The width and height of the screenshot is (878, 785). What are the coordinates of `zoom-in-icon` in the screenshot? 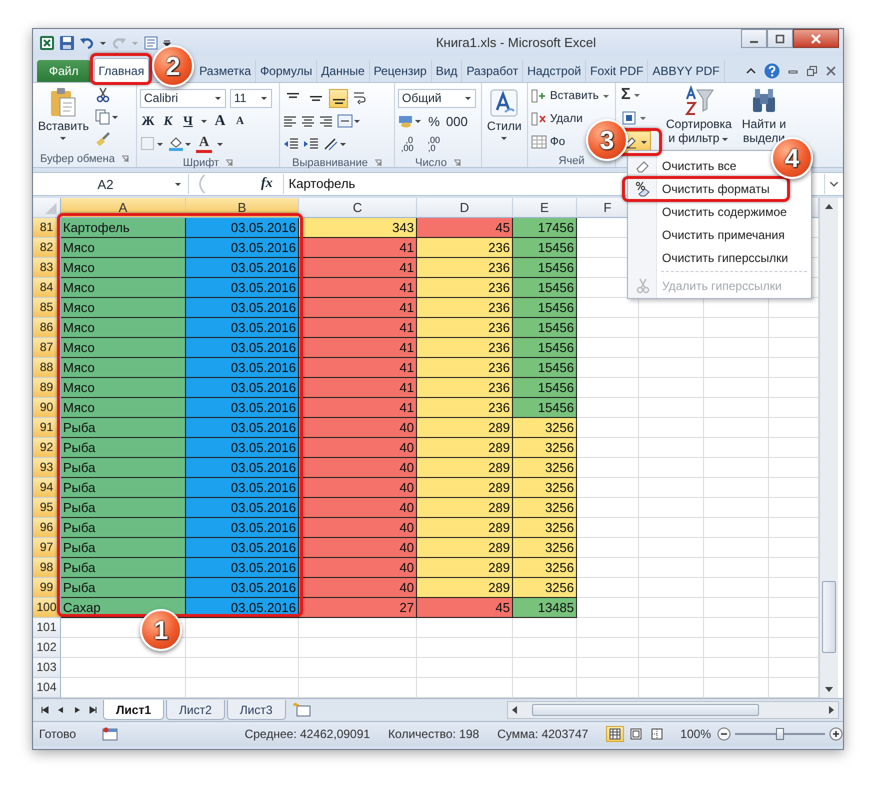 It's located at (836, 734).